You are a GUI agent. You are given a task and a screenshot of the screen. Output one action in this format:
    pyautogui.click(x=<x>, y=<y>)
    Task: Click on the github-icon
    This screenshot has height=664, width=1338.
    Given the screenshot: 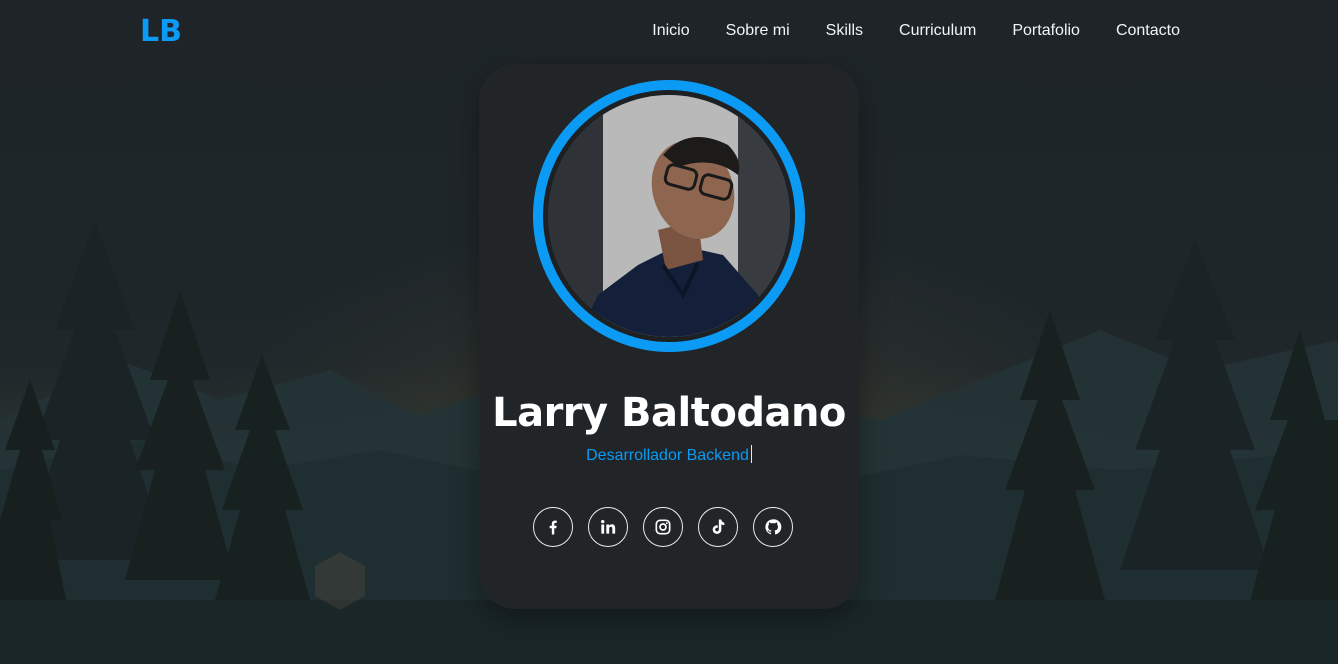 What is the action you would take?
    pyautogui.click(x=773, y=527)
    